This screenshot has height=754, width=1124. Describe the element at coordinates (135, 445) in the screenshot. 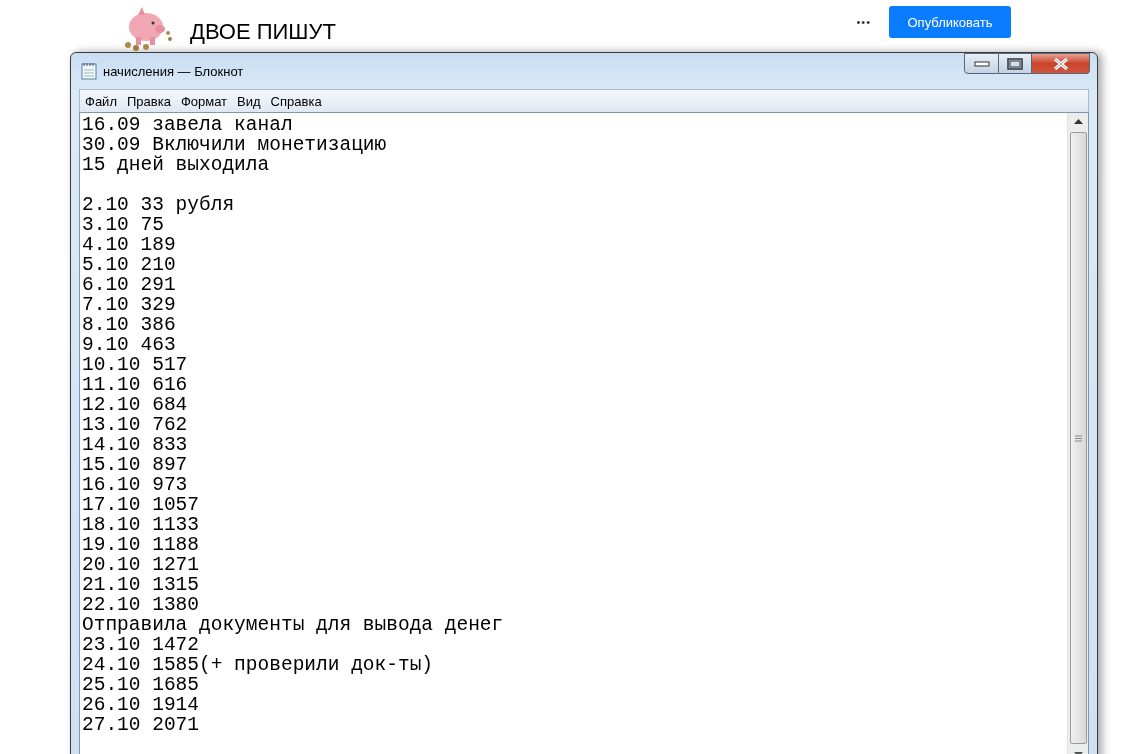

I see `text-line: 14.10 833` at that location.